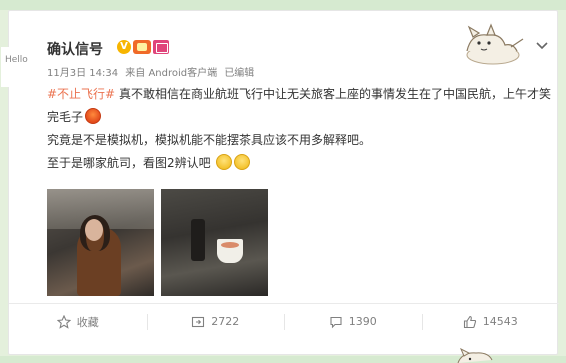 This screenshot has width=566, height=363. I want to click on user-badges: V, so click(143, 47).